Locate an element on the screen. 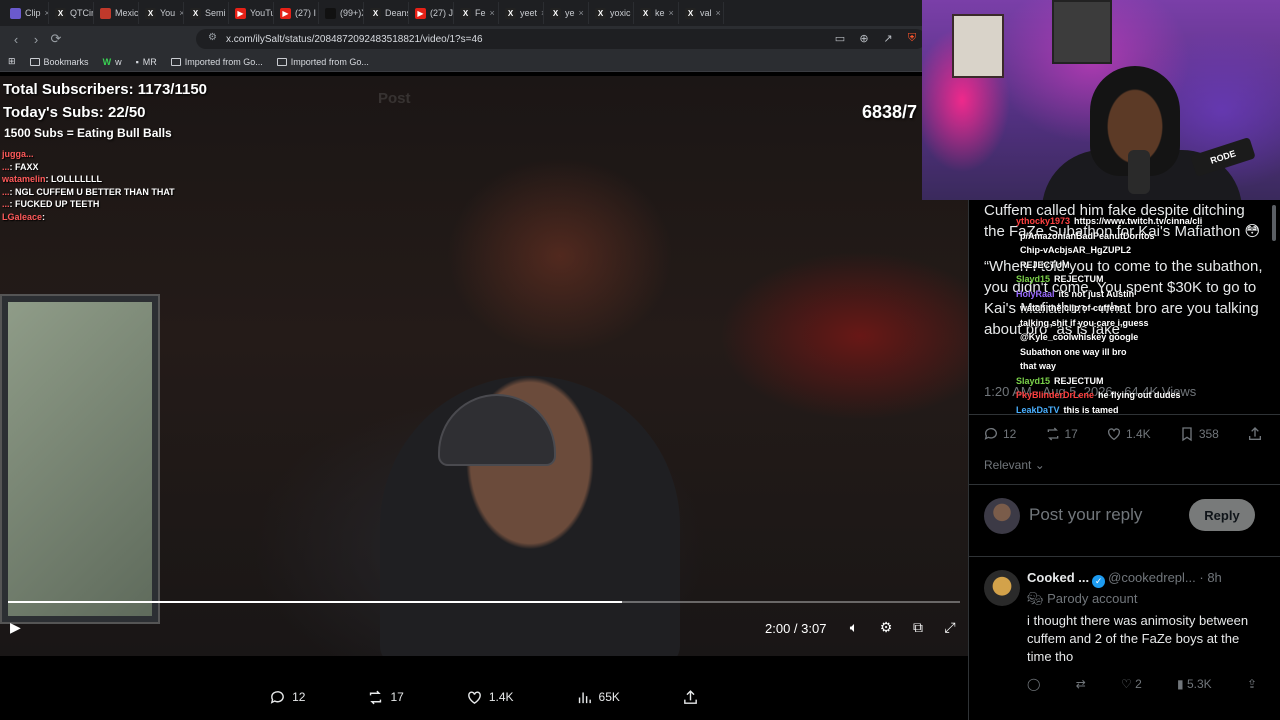 Image resolution: width=1280 pixels, height=720 pixels. site-info-icon: ⚙ is located at coordinates (212, 37).